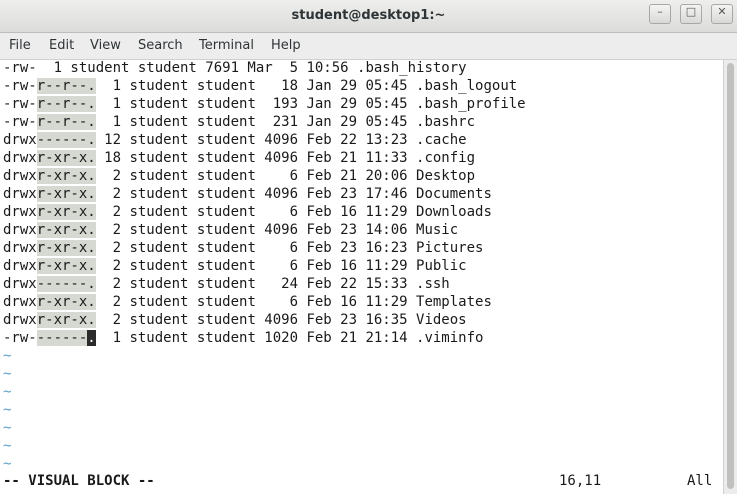 This screenshot has width=737, height=494. What do you see at coordinates (660, 14) in the screenshot?
I see `minimize-icon: –` at bounding box center [660, 14].